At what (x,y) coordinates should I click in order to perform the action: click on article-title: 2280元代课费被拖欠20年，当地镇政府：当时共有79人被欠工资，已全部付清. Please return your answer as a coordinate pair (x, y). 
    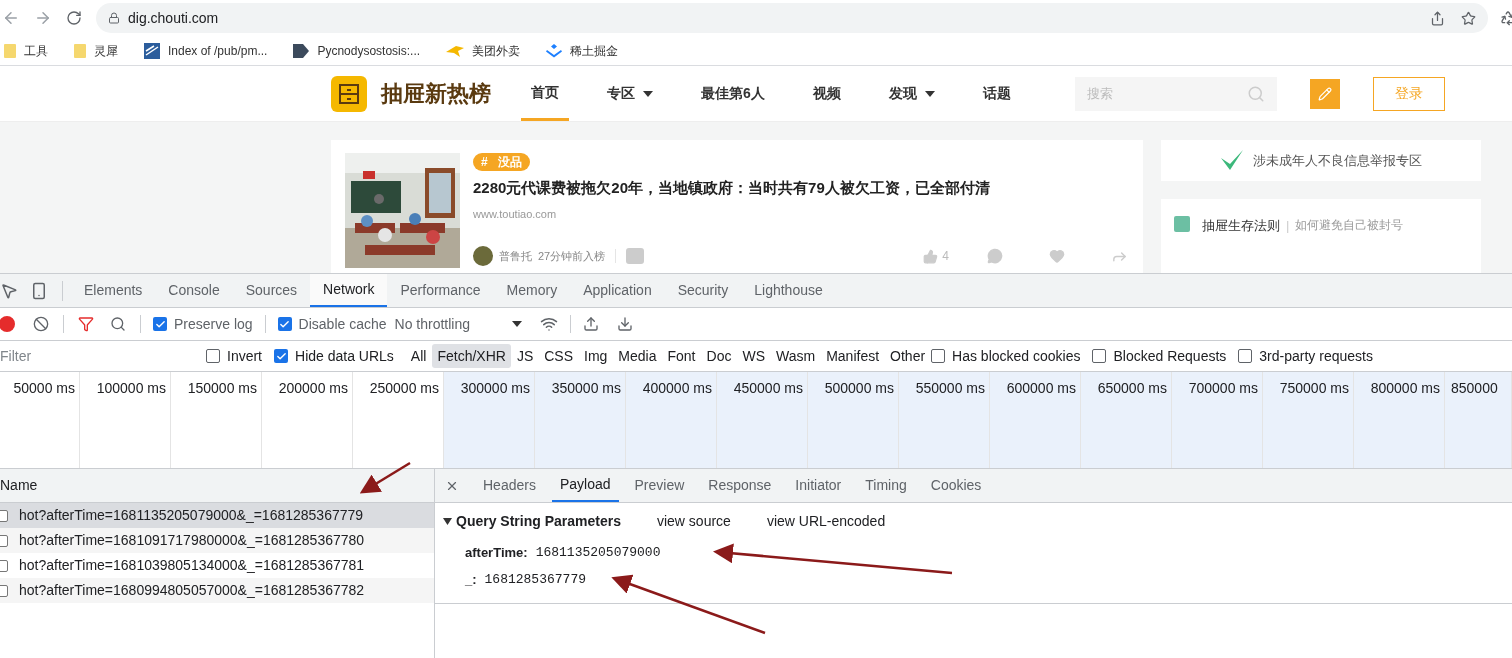
    Looking at the image, I should click on (800, 188).